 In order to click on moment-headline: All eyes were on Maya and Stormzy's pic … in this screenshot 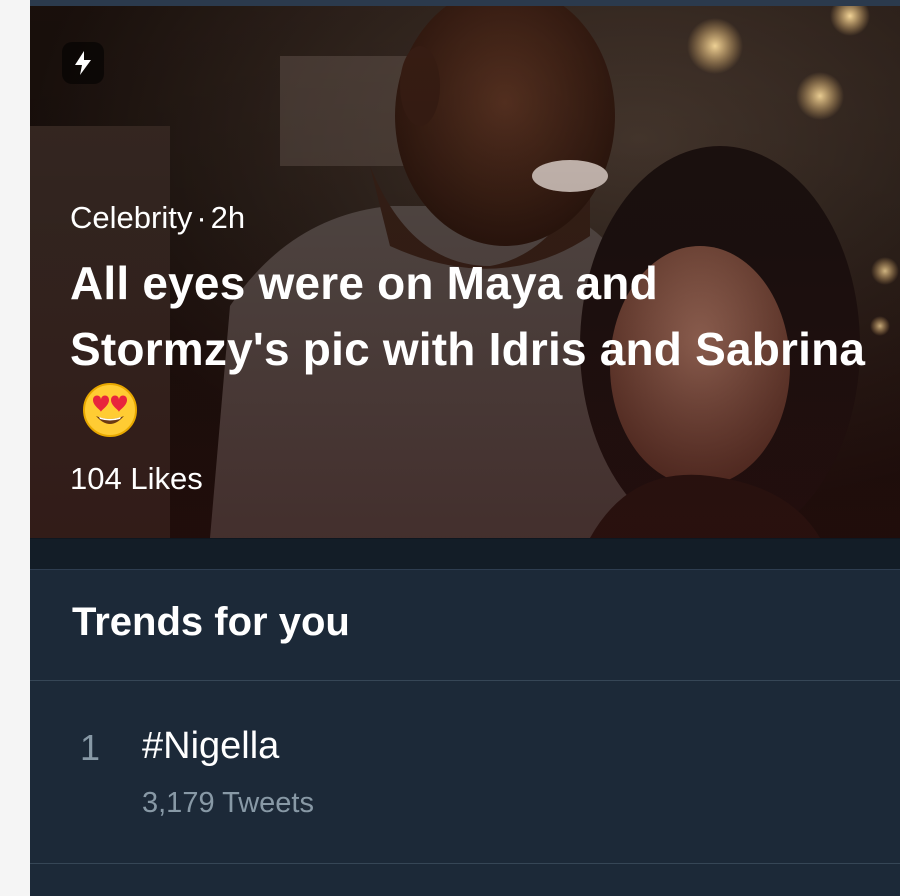, I will do `click(467, 316)`.